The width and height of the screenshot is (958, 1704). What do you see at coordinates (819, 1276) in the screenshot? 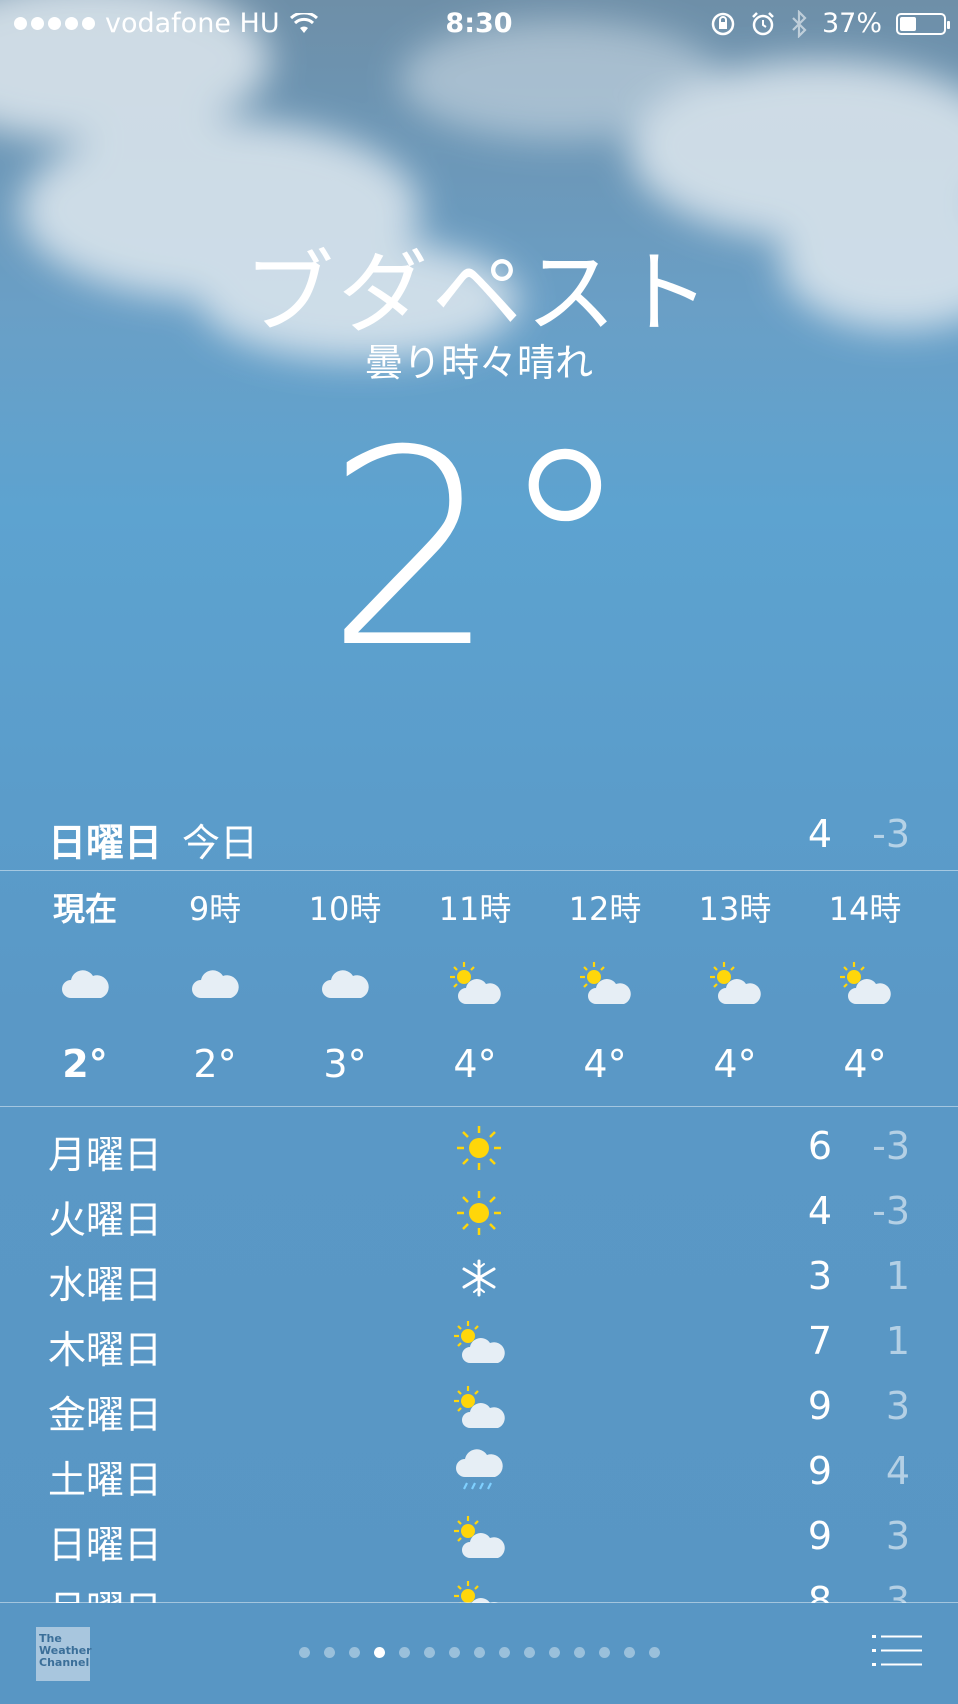
I see `day-high: 3` at bounding box center [819, 1276].